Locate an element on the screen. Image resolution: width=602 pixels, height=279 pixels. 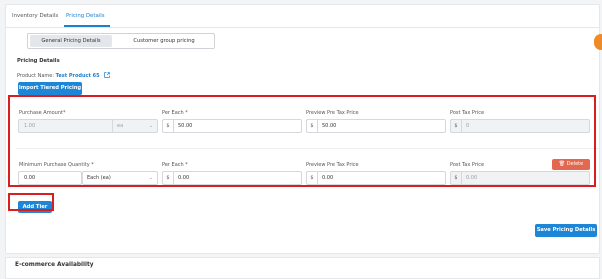
segment-customer-group-pricing: Customer group pricing is located at coordinates (164, 41).